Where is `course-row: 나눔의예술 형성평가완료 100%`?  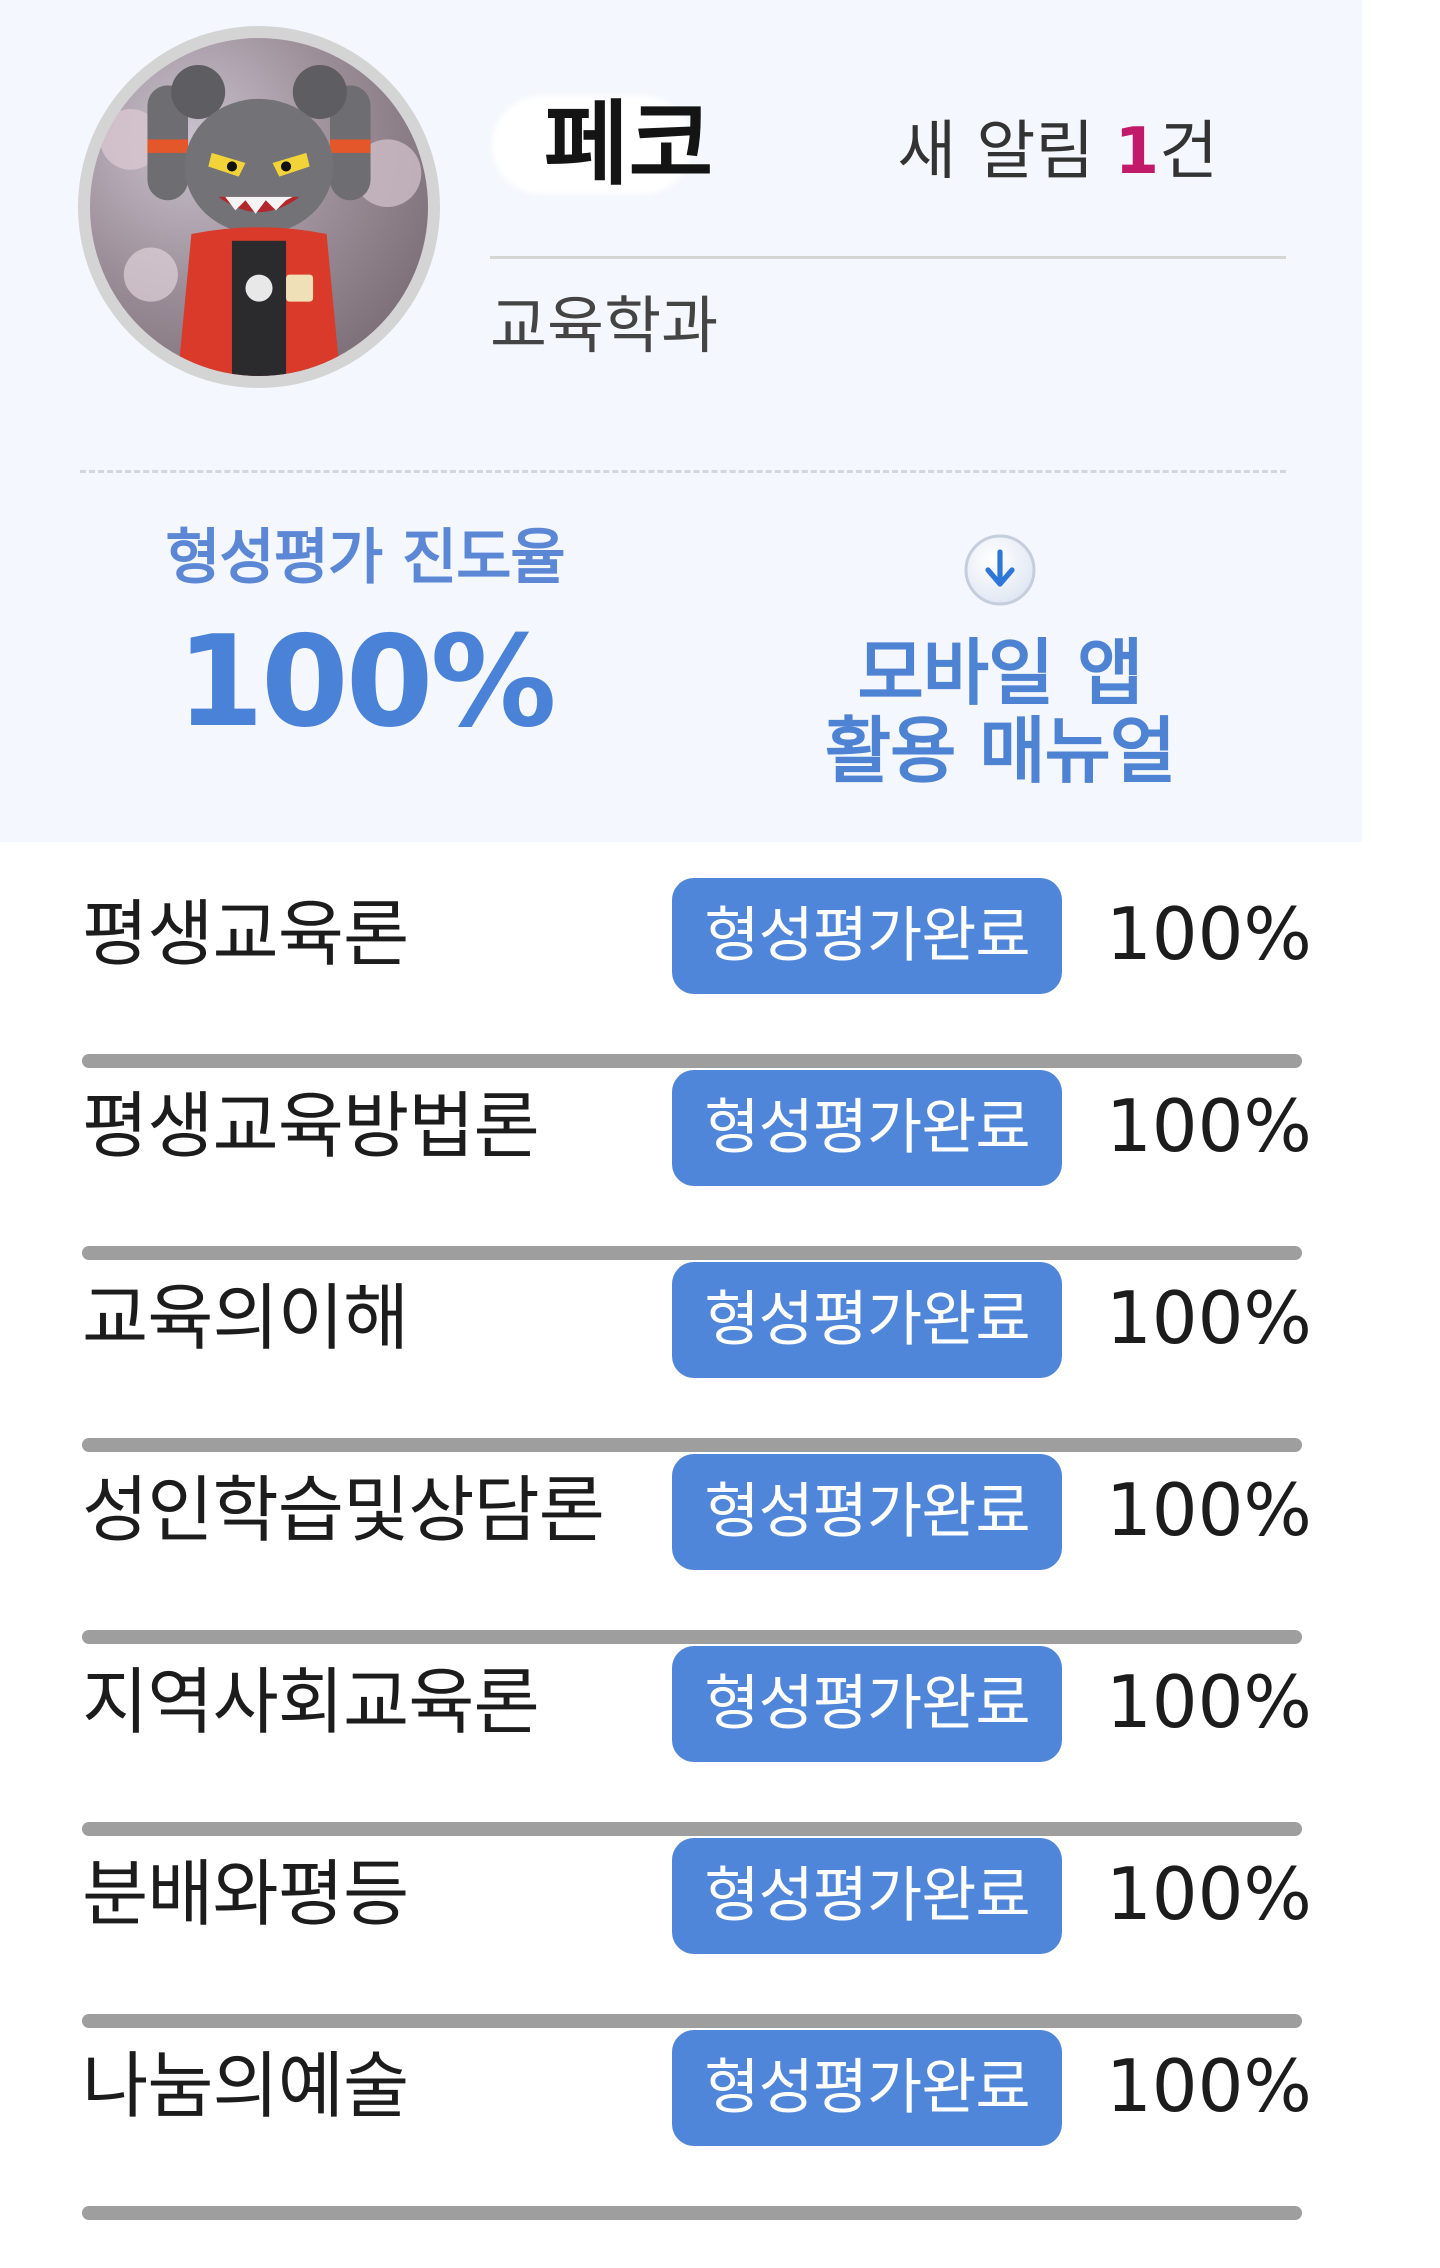 course-row: 나눔의예술 형성평가완료 100% is located at coordinates (691, 2110).